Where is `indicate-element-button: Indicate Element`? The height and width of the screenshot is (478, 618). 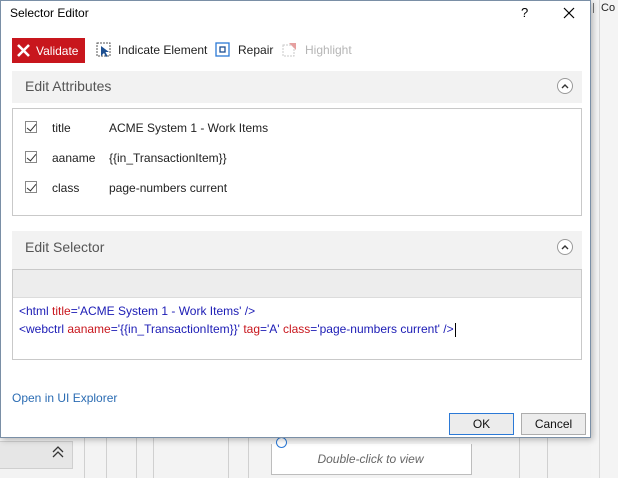 indicate-element-button: Indicate Element is located at coordinates (162, 50).